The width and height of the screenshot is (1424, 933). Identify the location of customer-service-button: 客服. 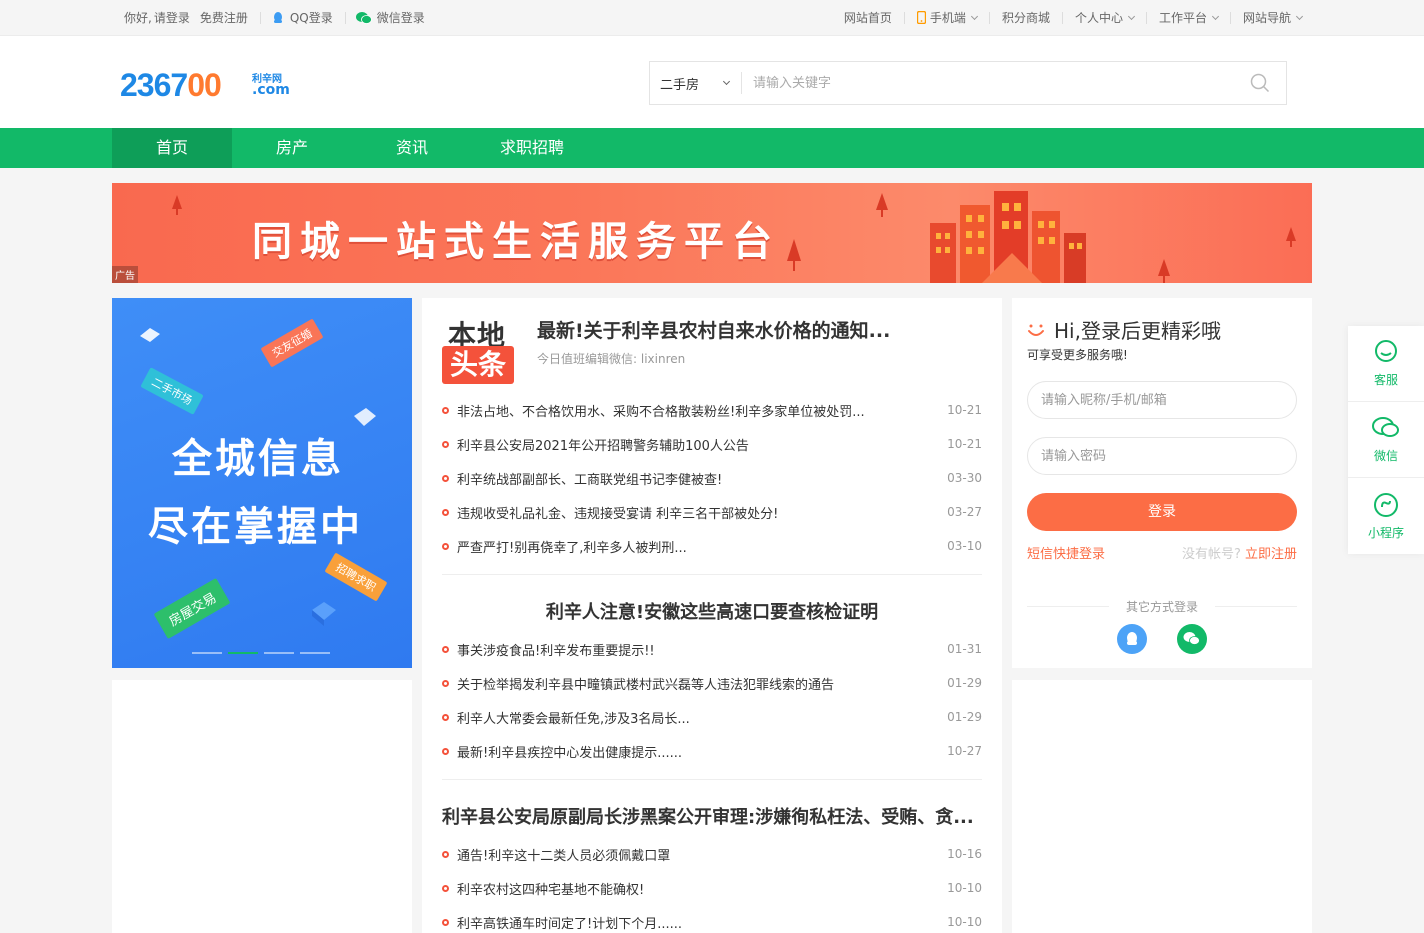
(1386, 364).